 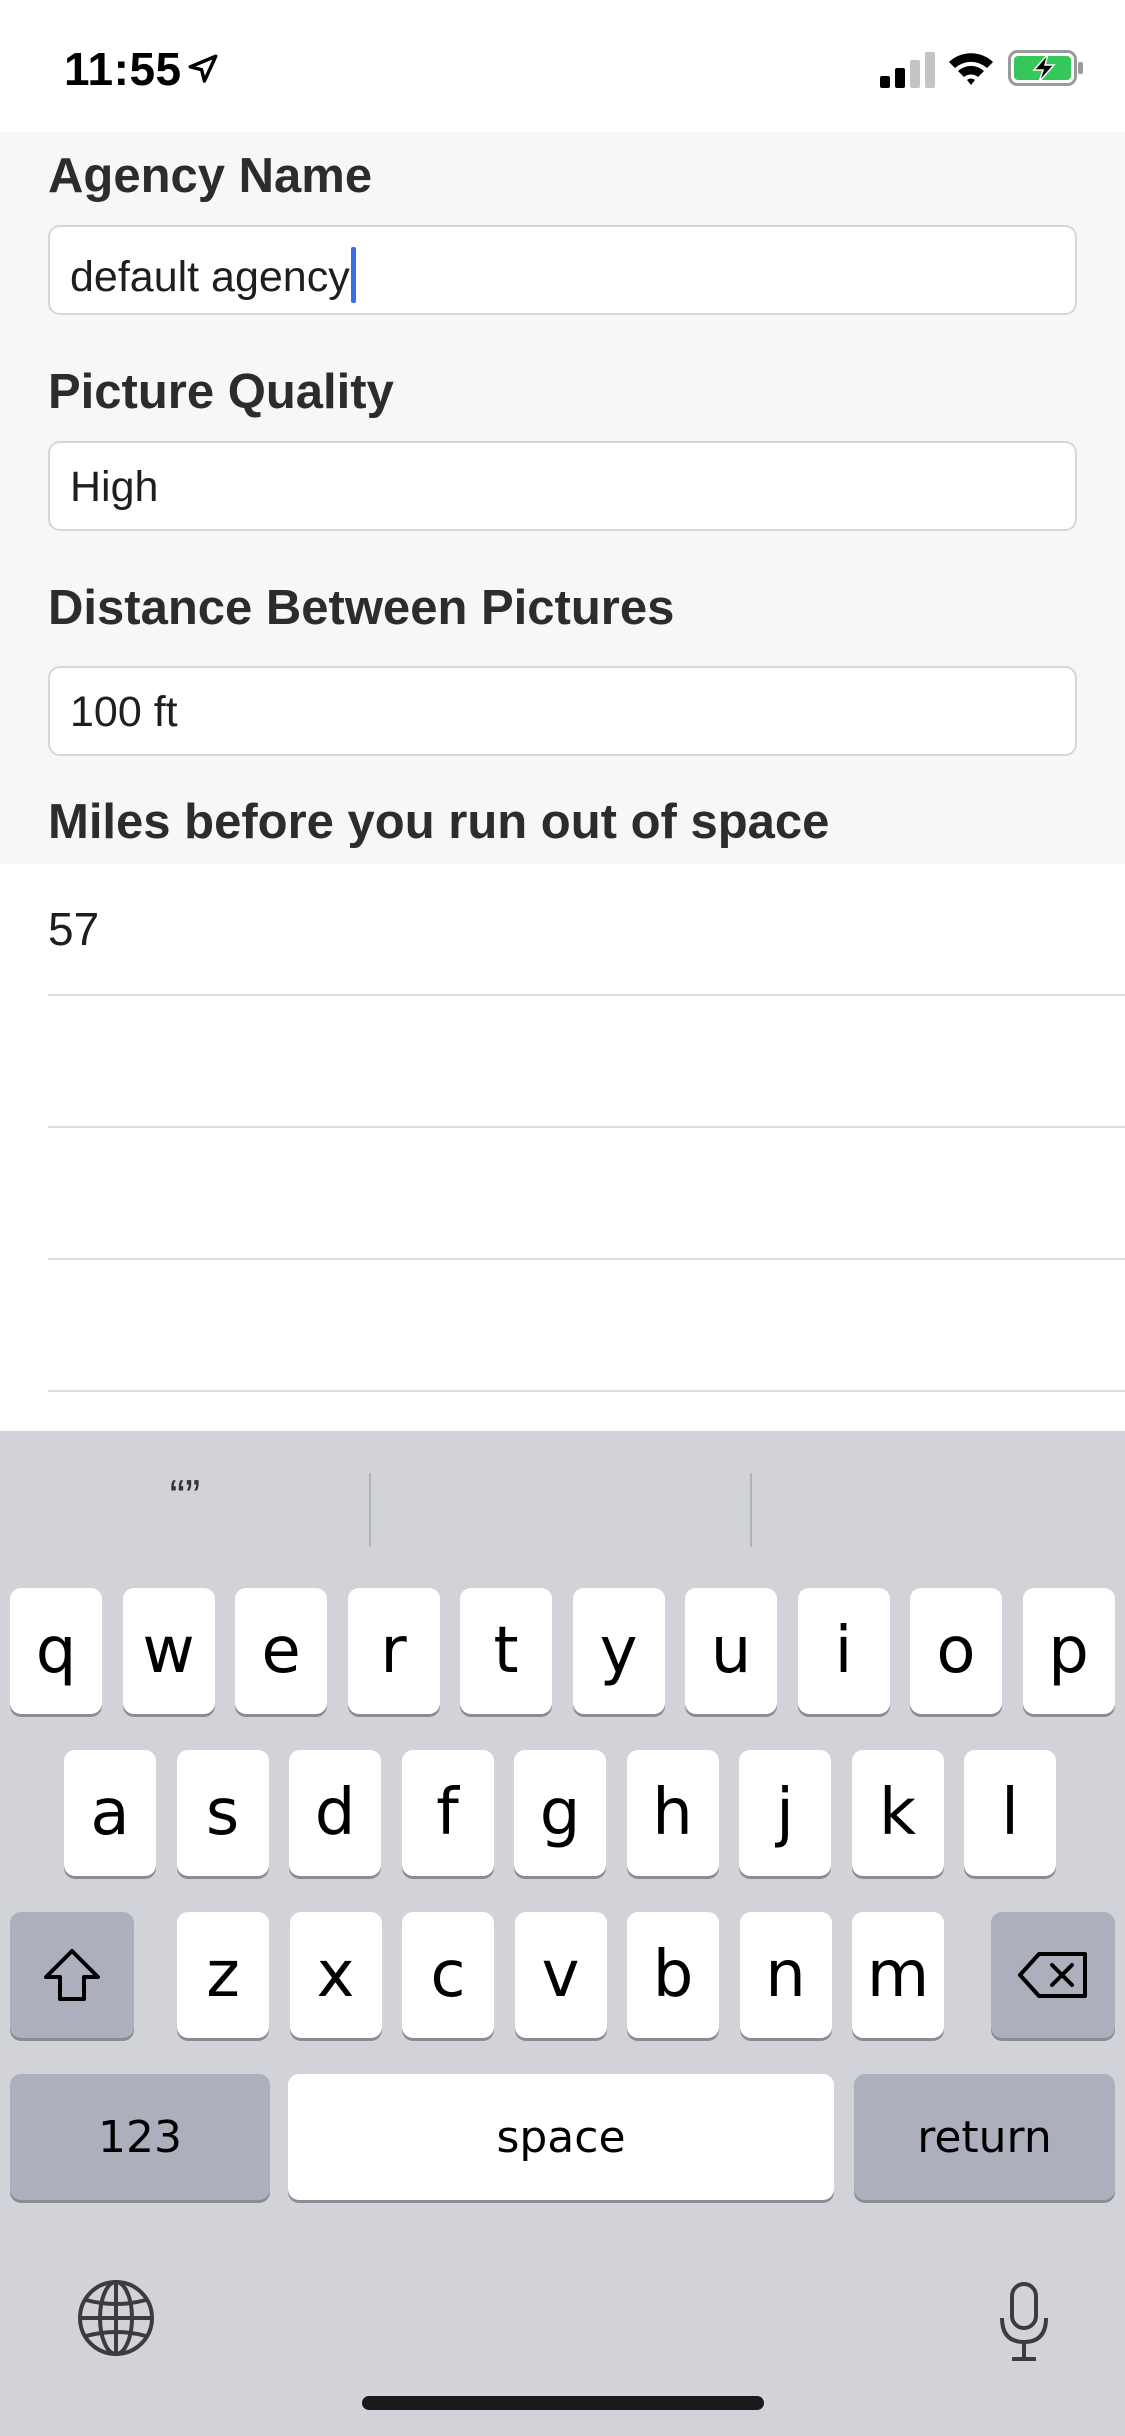 What do you see at coordinates (353, 275) in the screenshot?
I see `text-cursor` at bounding box center [353, 275].